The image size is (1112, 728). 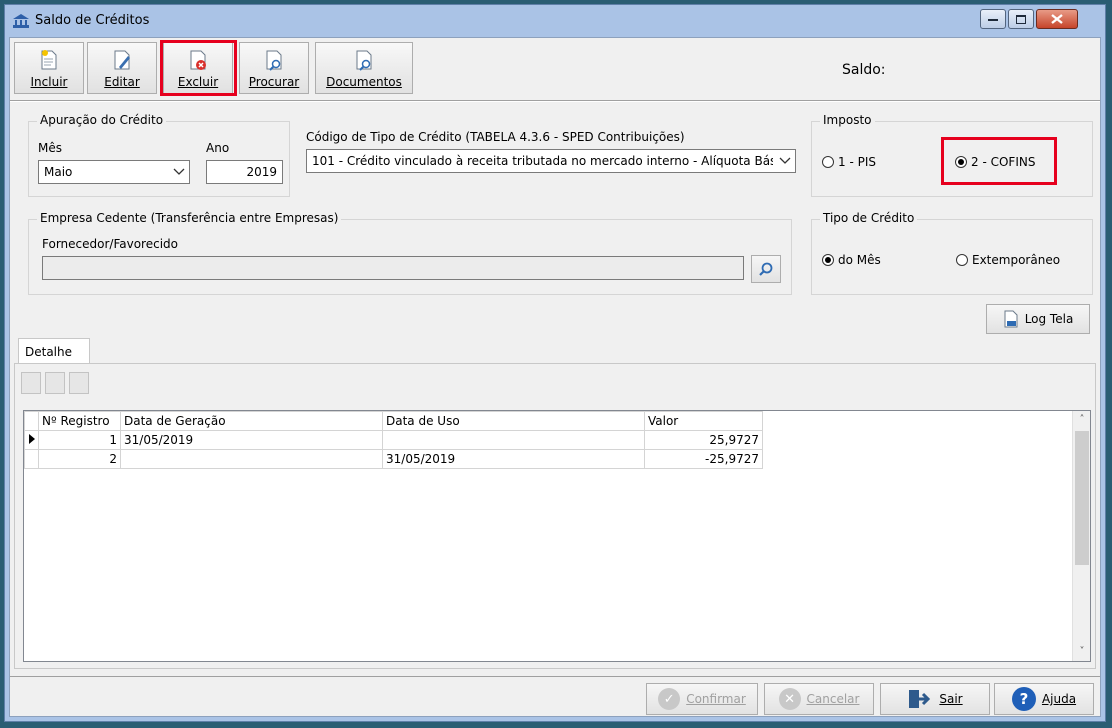 I want to click on ano-input: 2019, so click(x=244, y=172).